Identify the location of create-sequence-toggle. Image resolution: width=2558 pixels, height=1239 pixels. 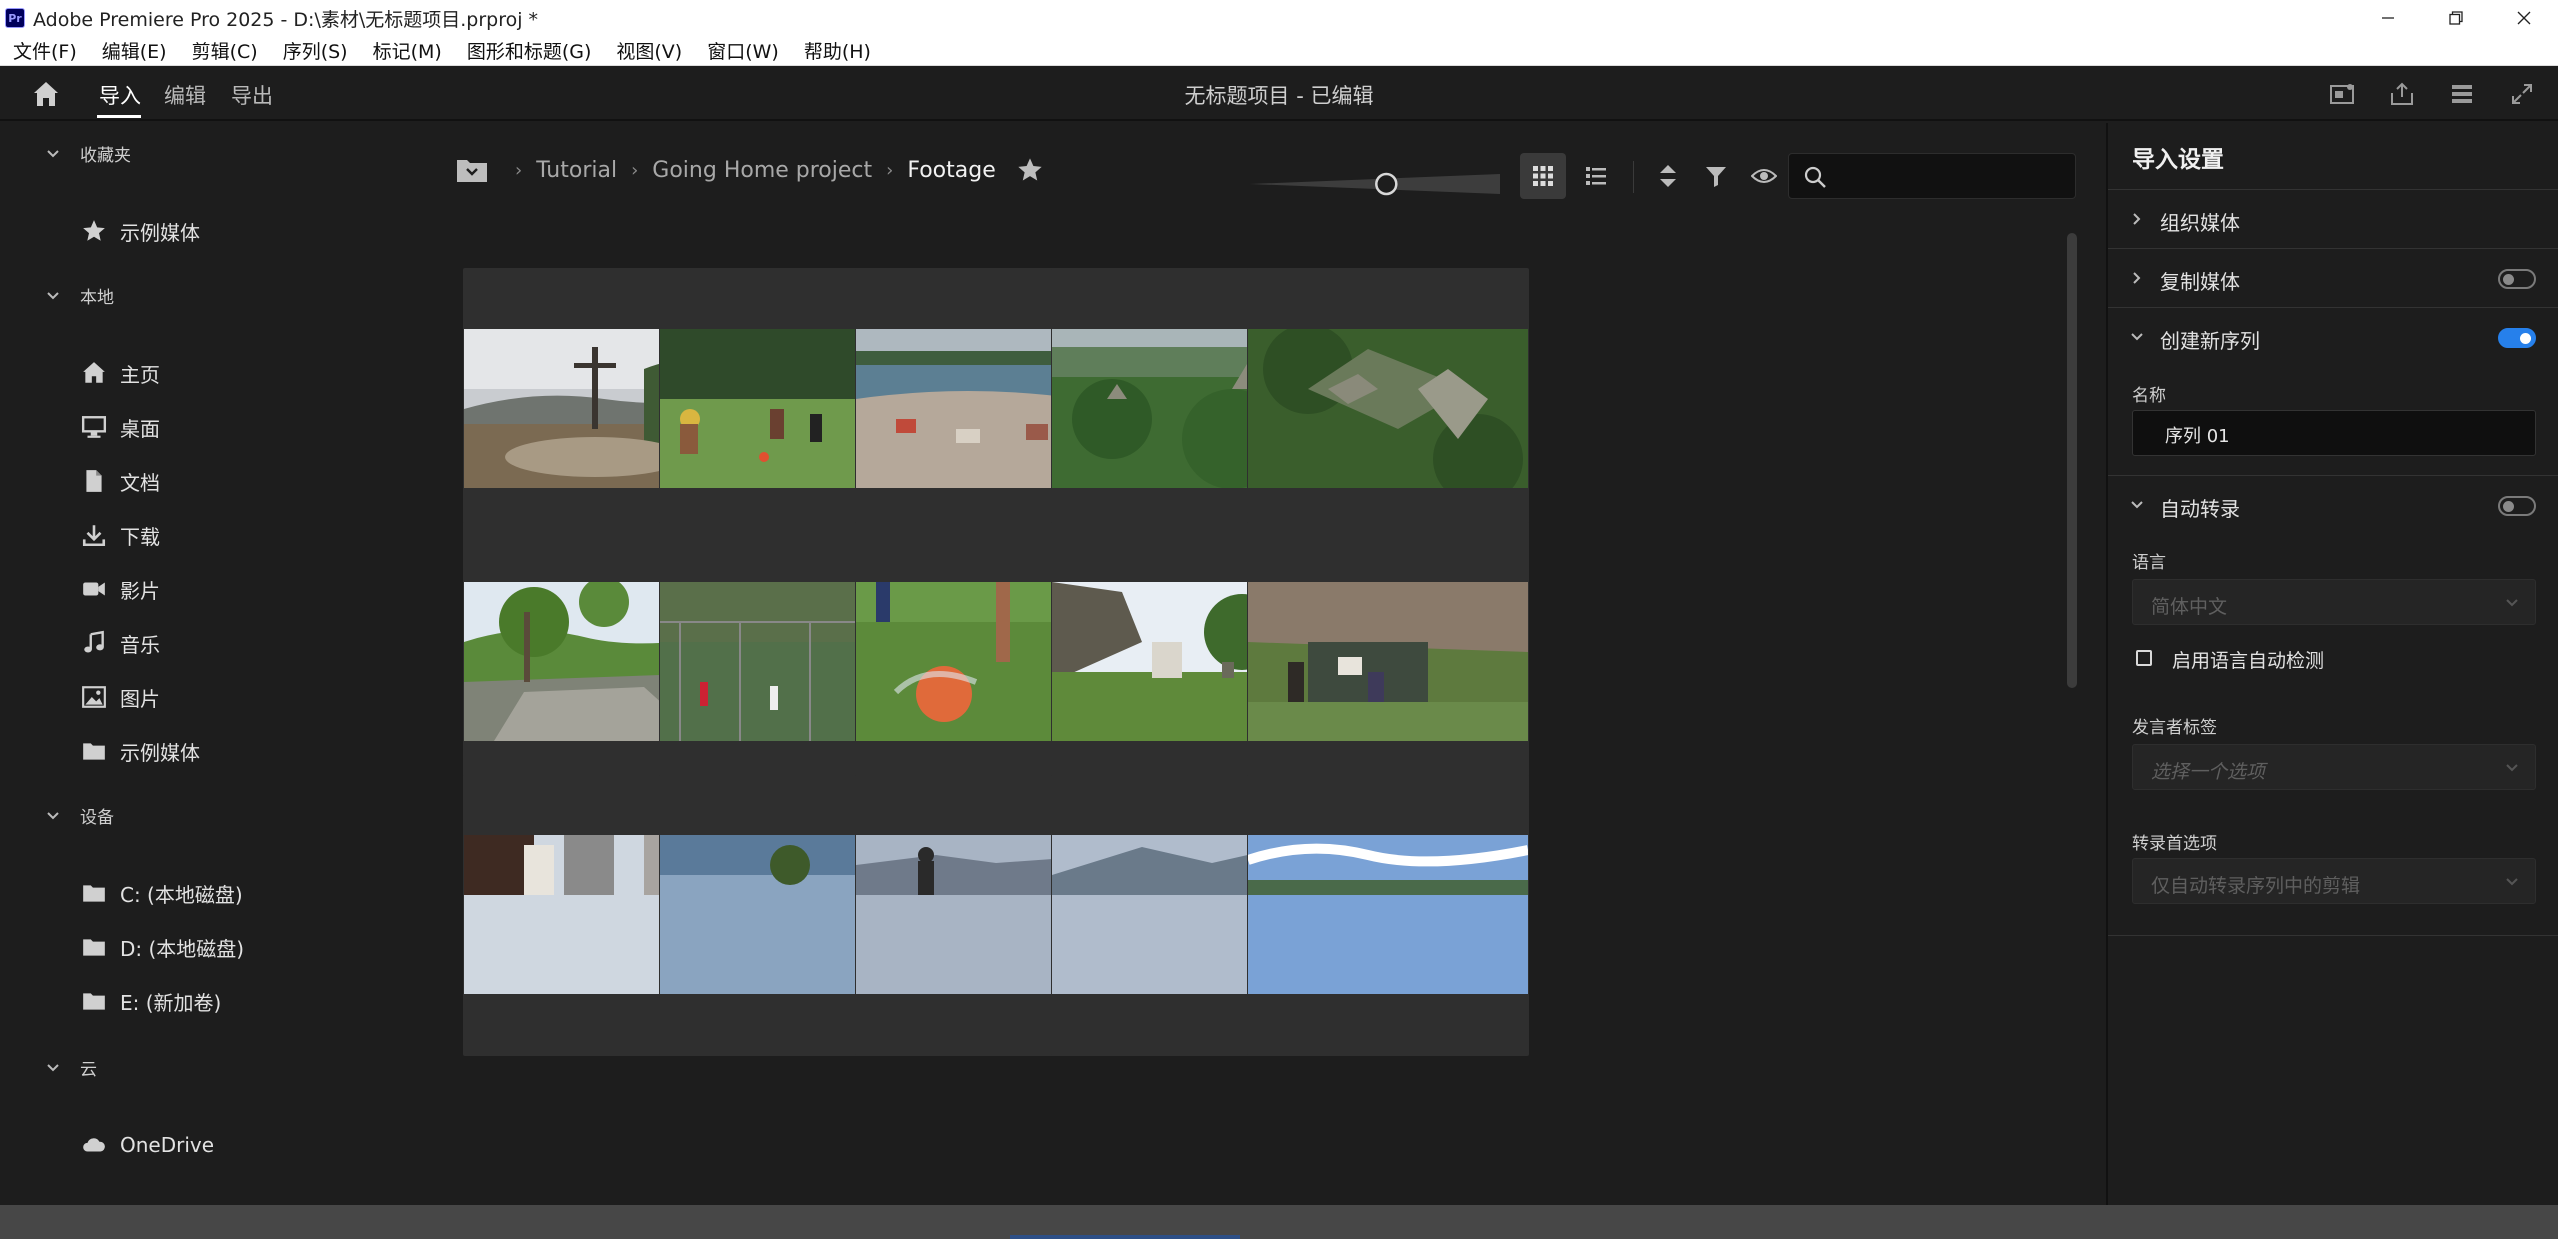
(2517, 338).